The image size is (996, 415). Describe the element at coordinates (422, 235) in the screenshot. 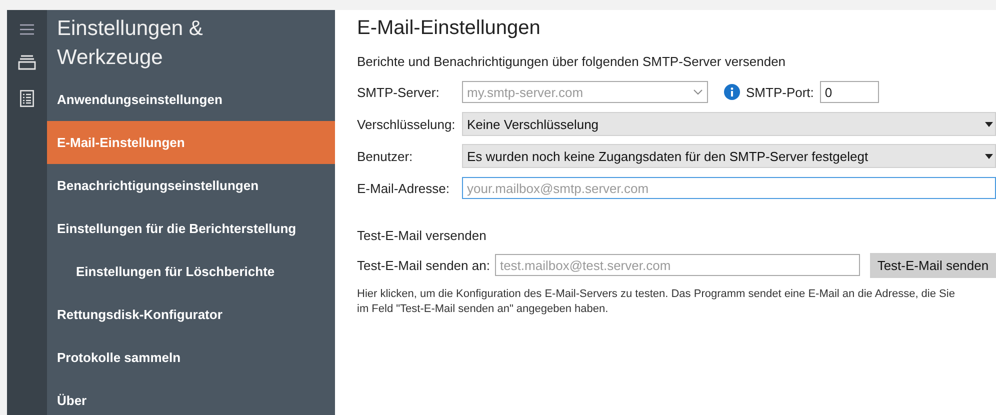

I see `section-heading: Test-E-Mail versenden` at that location.